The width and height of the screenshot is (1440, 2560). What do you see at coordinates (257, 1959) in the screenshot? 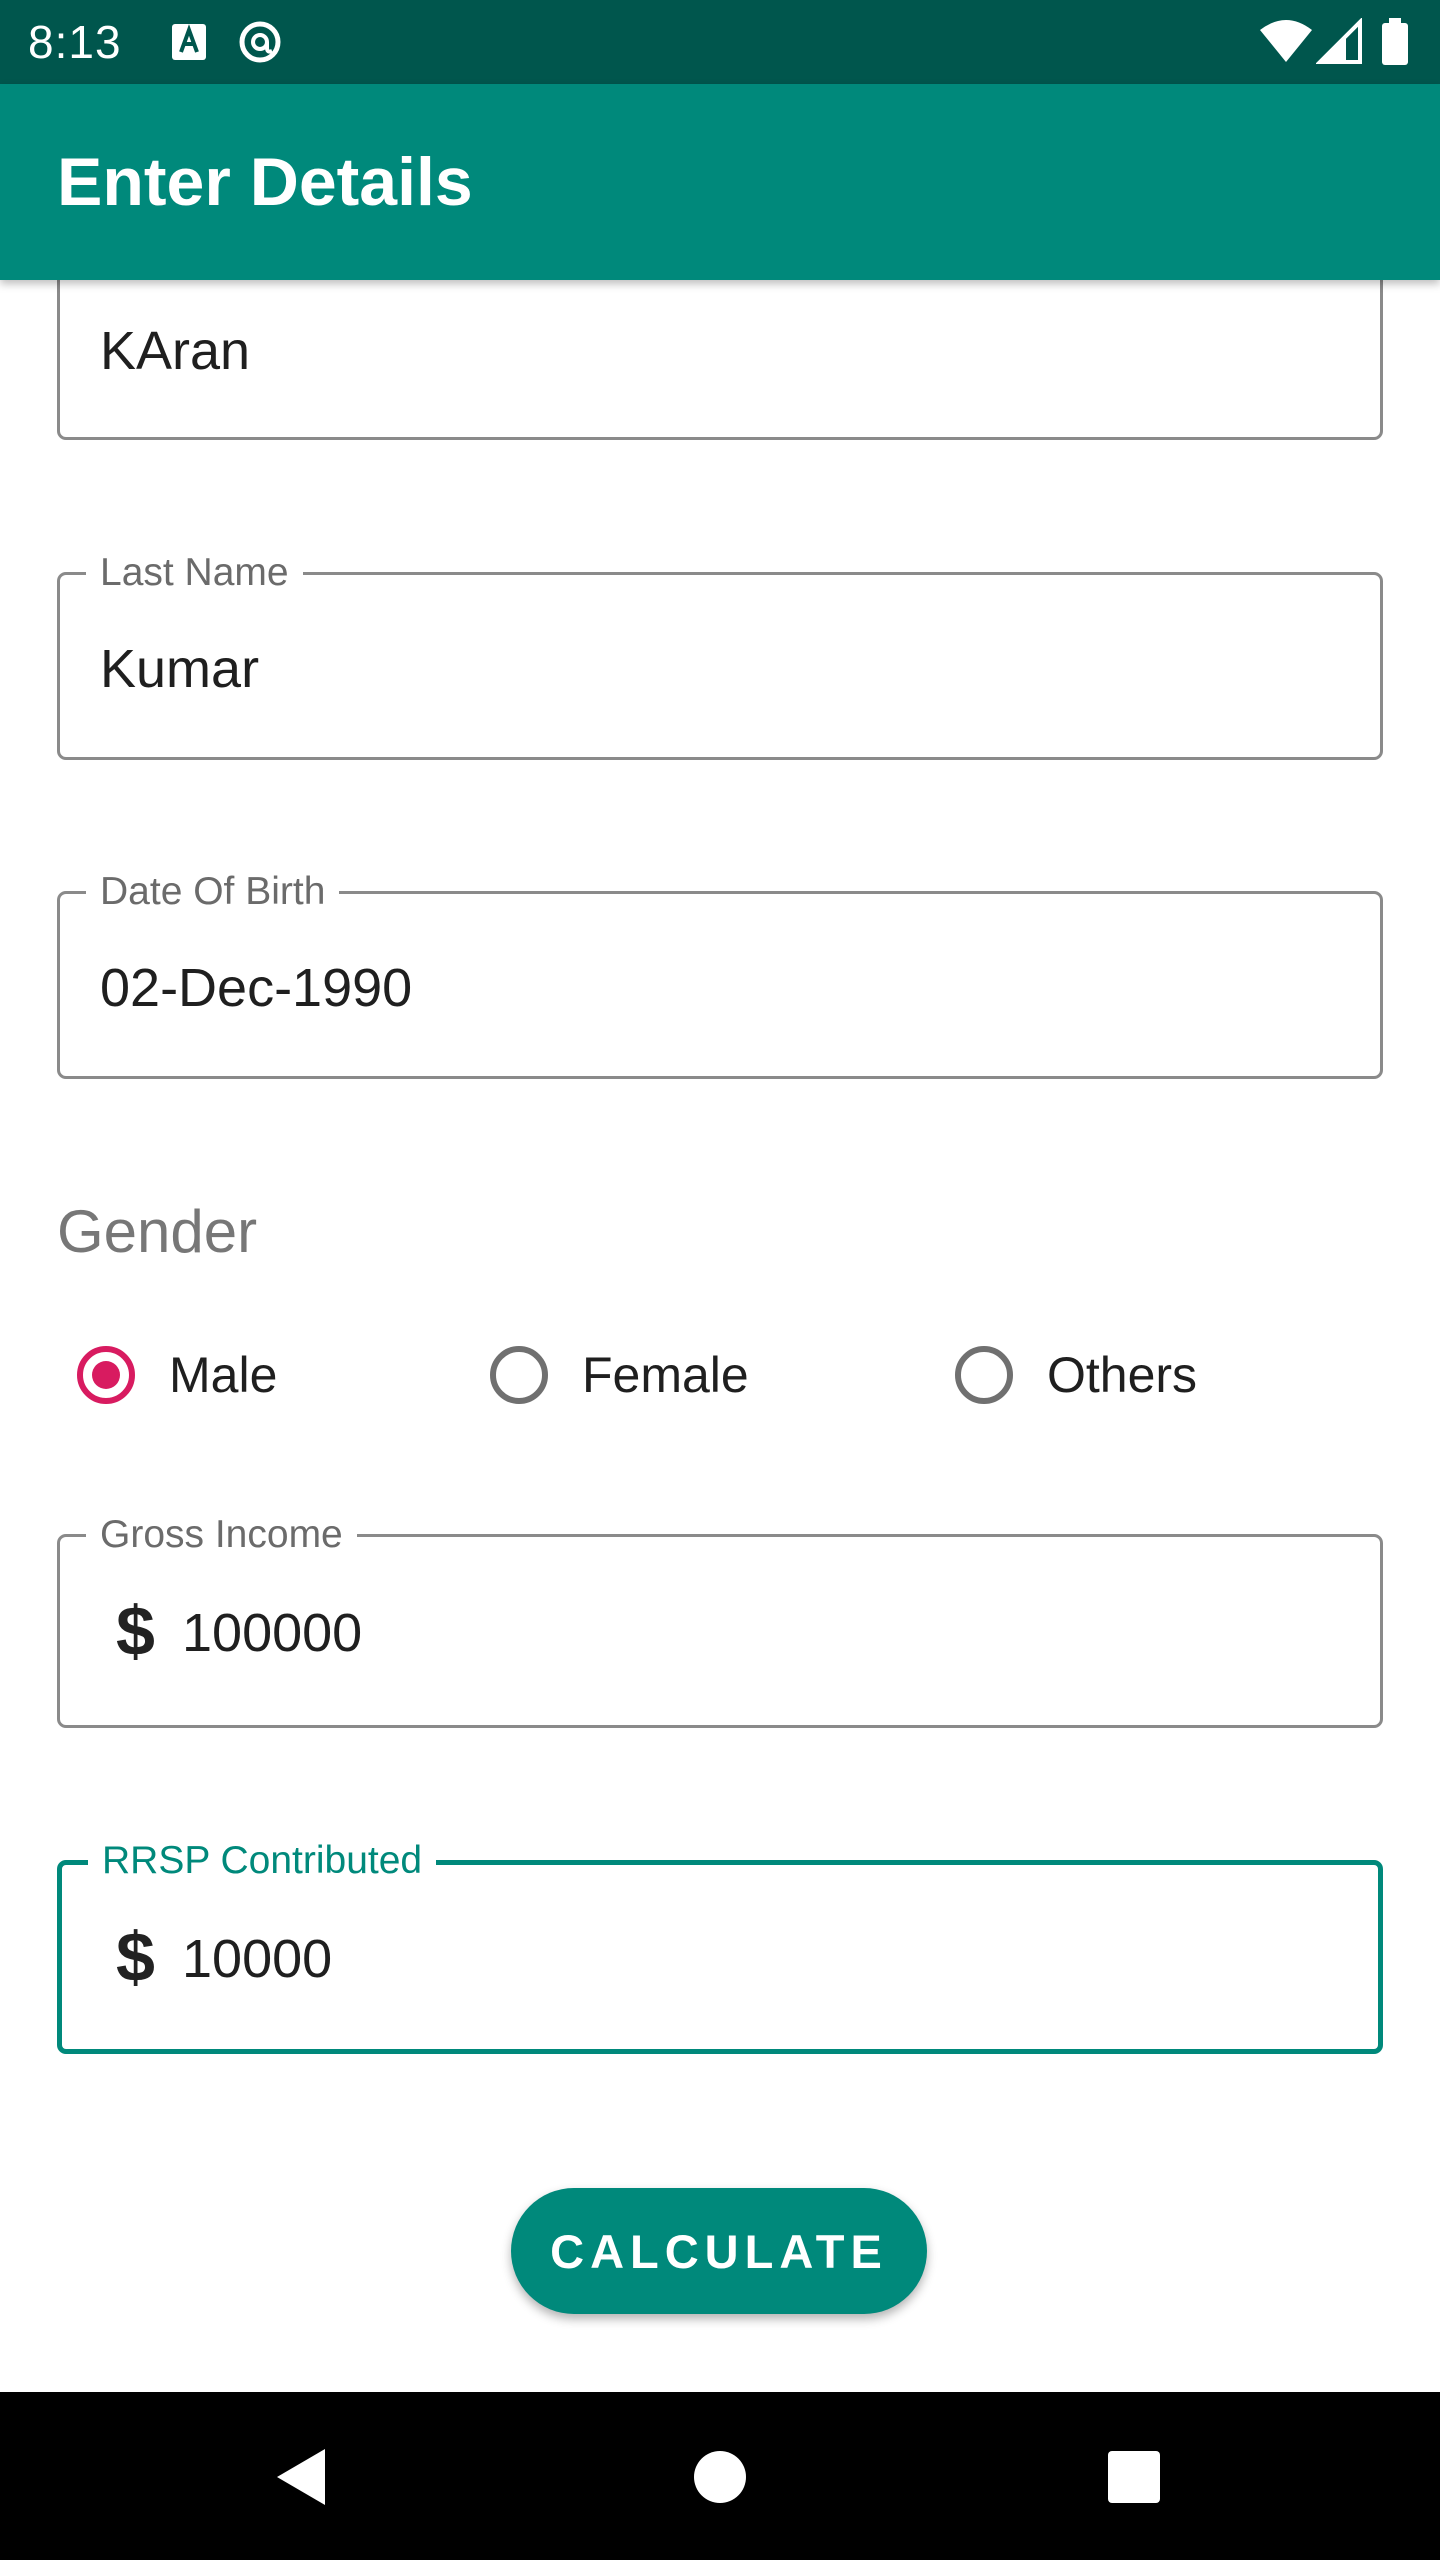
I see `rrsp-contributed-value: 10000` at bounding box center [257, 1959].